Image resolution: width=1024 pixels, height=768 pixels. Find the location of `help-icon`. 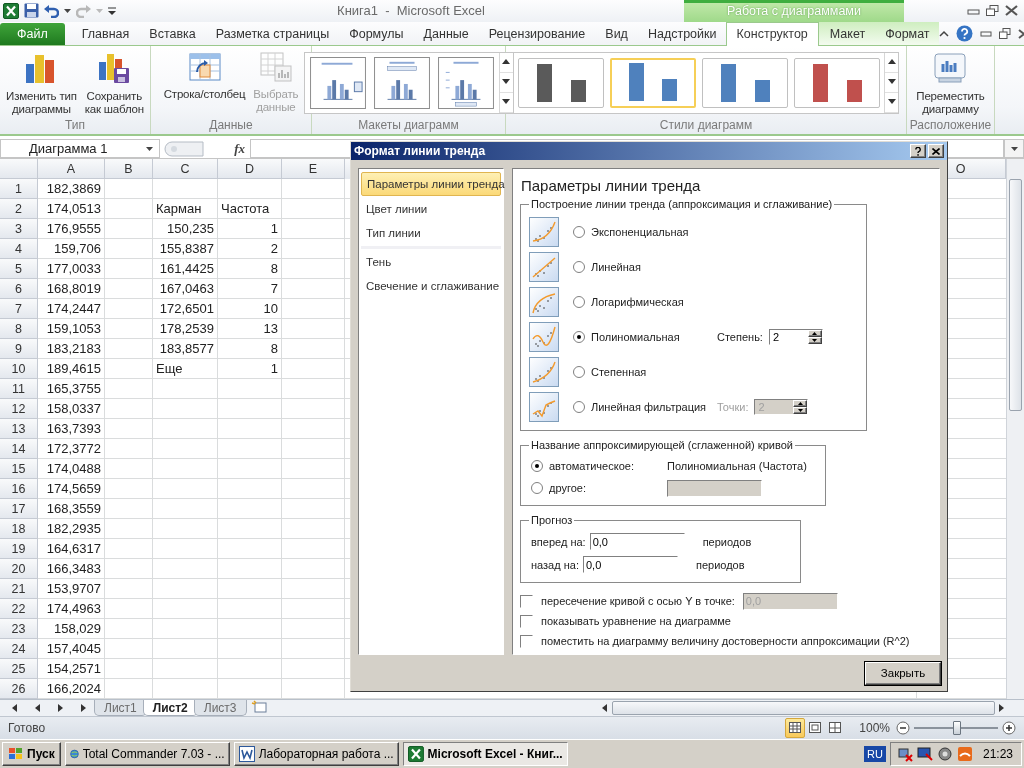

help-icon is located at coordinates (964, 34).